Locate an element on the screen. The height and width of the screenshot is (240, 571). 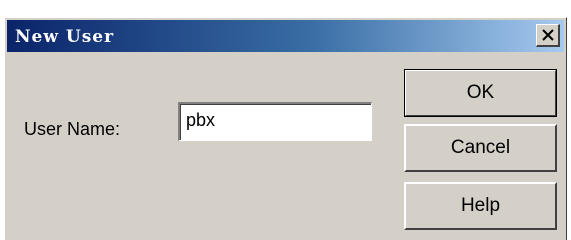
title-bar: New User is located at coordinates (285, 36).